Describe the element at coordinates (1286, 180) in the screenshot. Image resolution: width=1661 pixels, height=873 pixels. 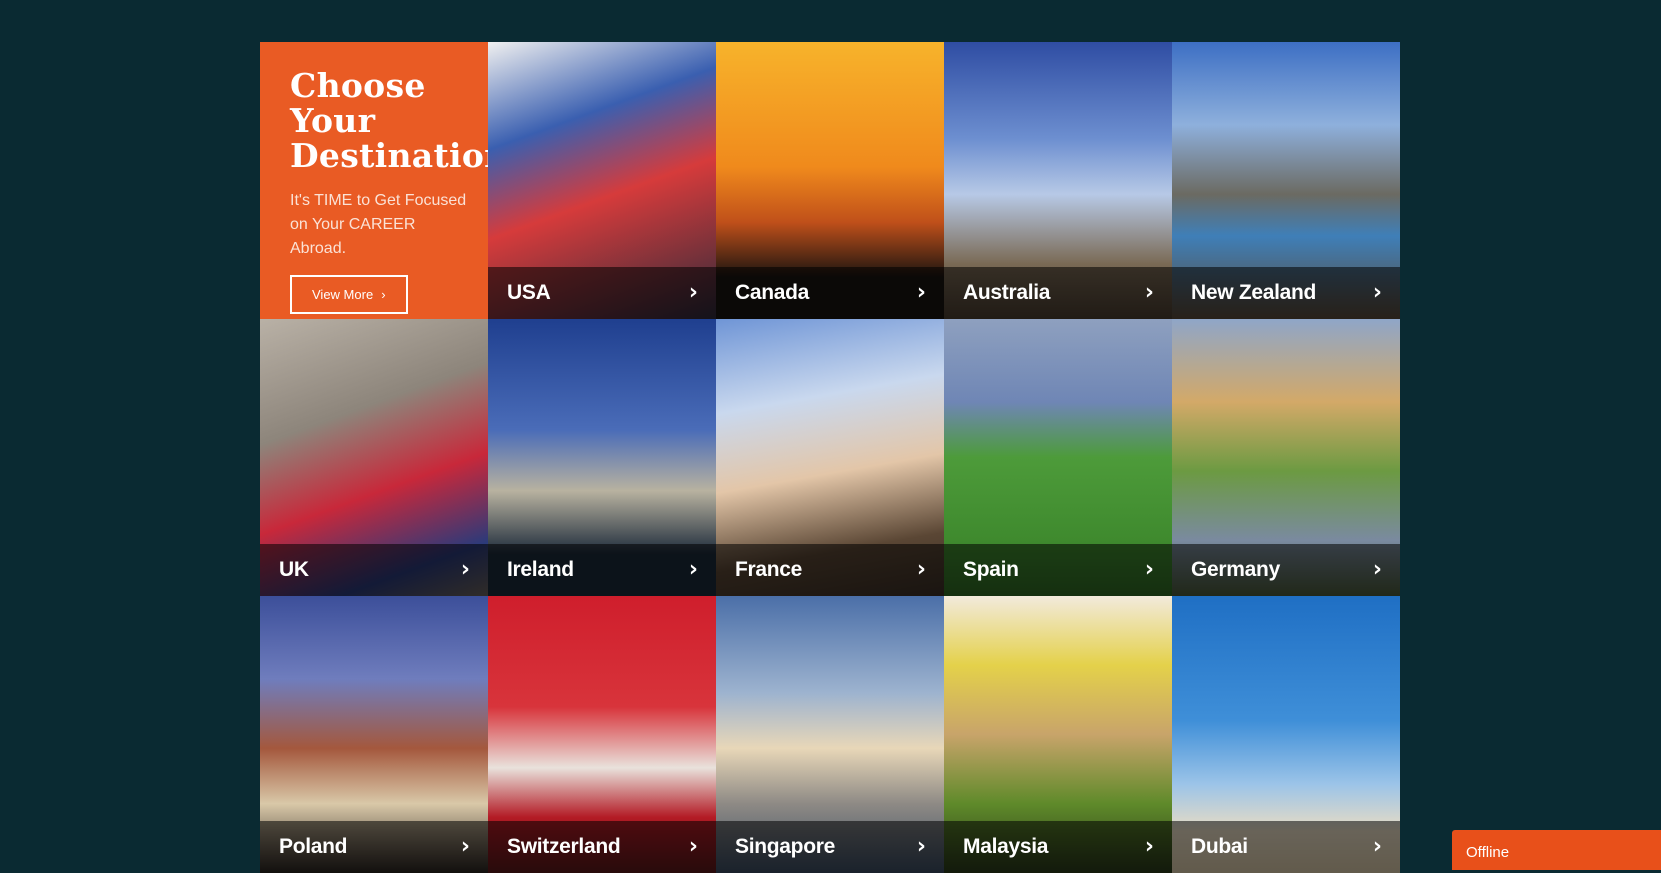
I see `destination-tile-new-zealand: New Zealand ›` at that location.